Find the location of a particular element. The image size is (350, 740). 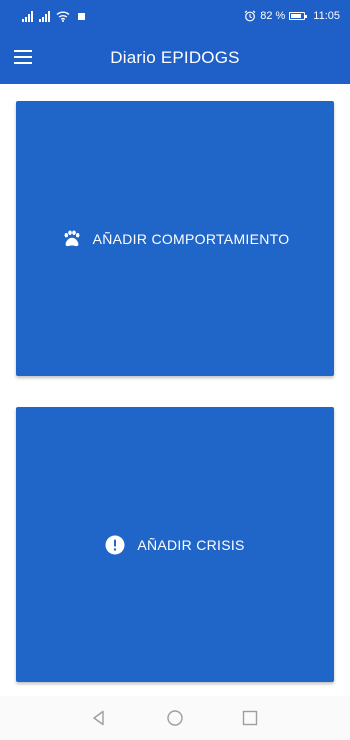

recents-icon is located at coordinates (250, 718).